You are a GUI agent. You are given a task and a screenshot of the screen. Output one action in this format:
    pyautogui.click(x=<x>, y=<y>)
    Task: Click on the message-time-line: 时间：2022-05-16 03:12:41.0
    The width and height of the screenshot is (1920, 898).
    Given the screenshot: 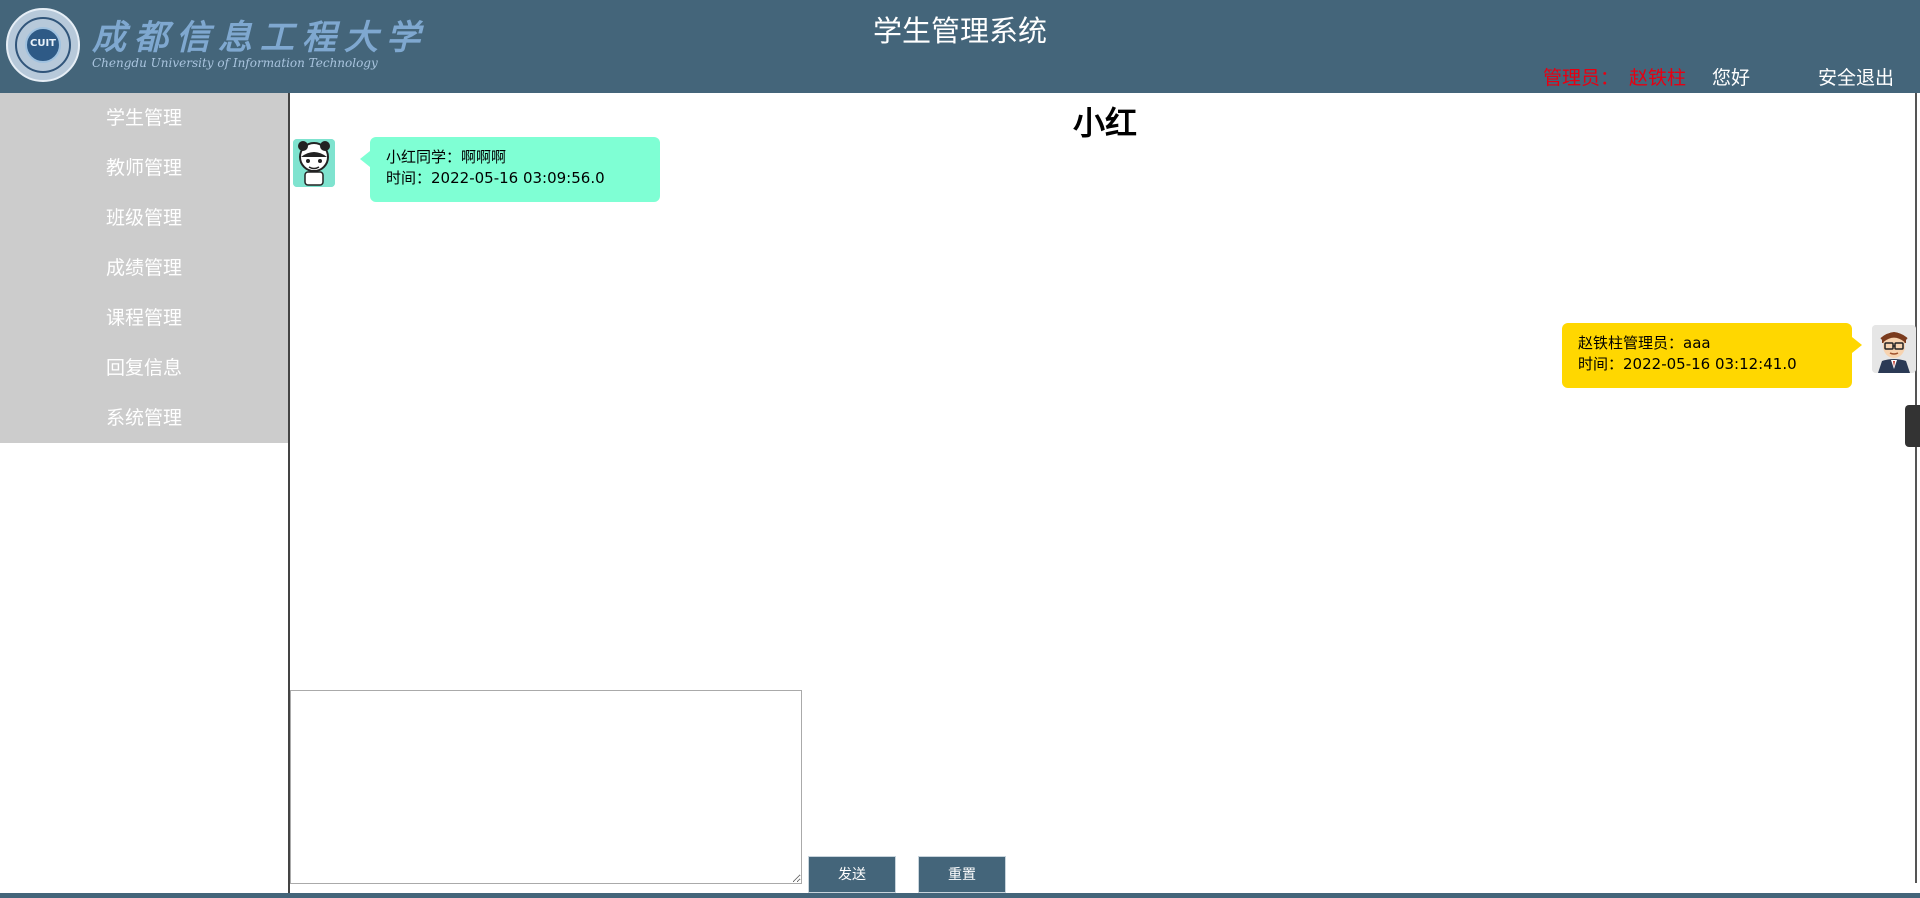 What is the action you would take?
    pyautogui.click(x=1707, y=364)
    